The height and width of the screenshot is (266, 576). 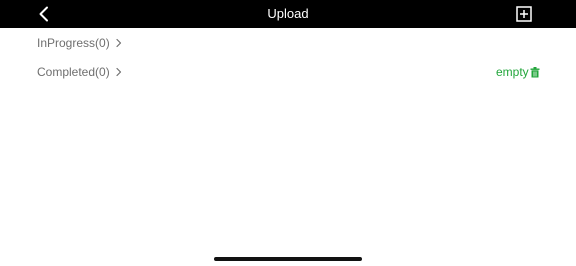 What do you see at coordinates (288, 259) in the screenshot?
I see `home-indicator` at bounding box center [288, 259].